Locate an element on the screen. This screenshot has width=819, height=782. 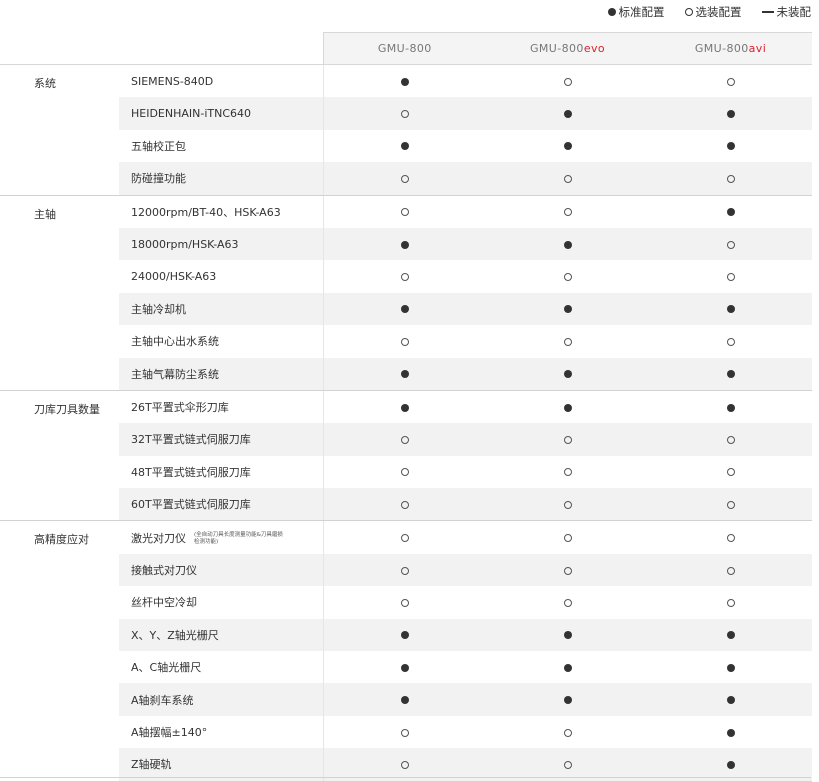
feature-cell: 防碰撞功能 is located at coordinates (221, 179).